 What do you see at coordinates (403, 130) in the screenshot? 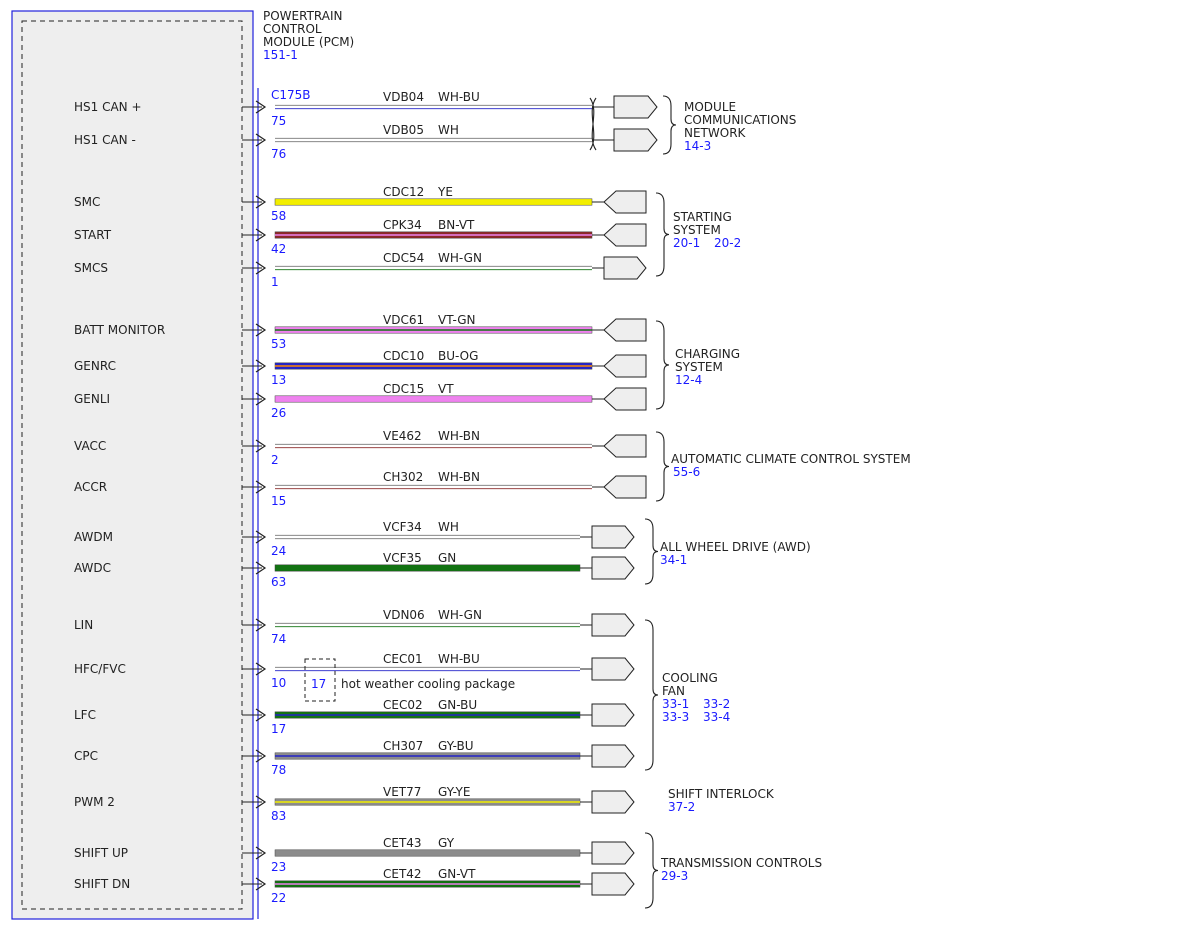
I see `circuit-id: VDB05` at bounding box center [403, 130].